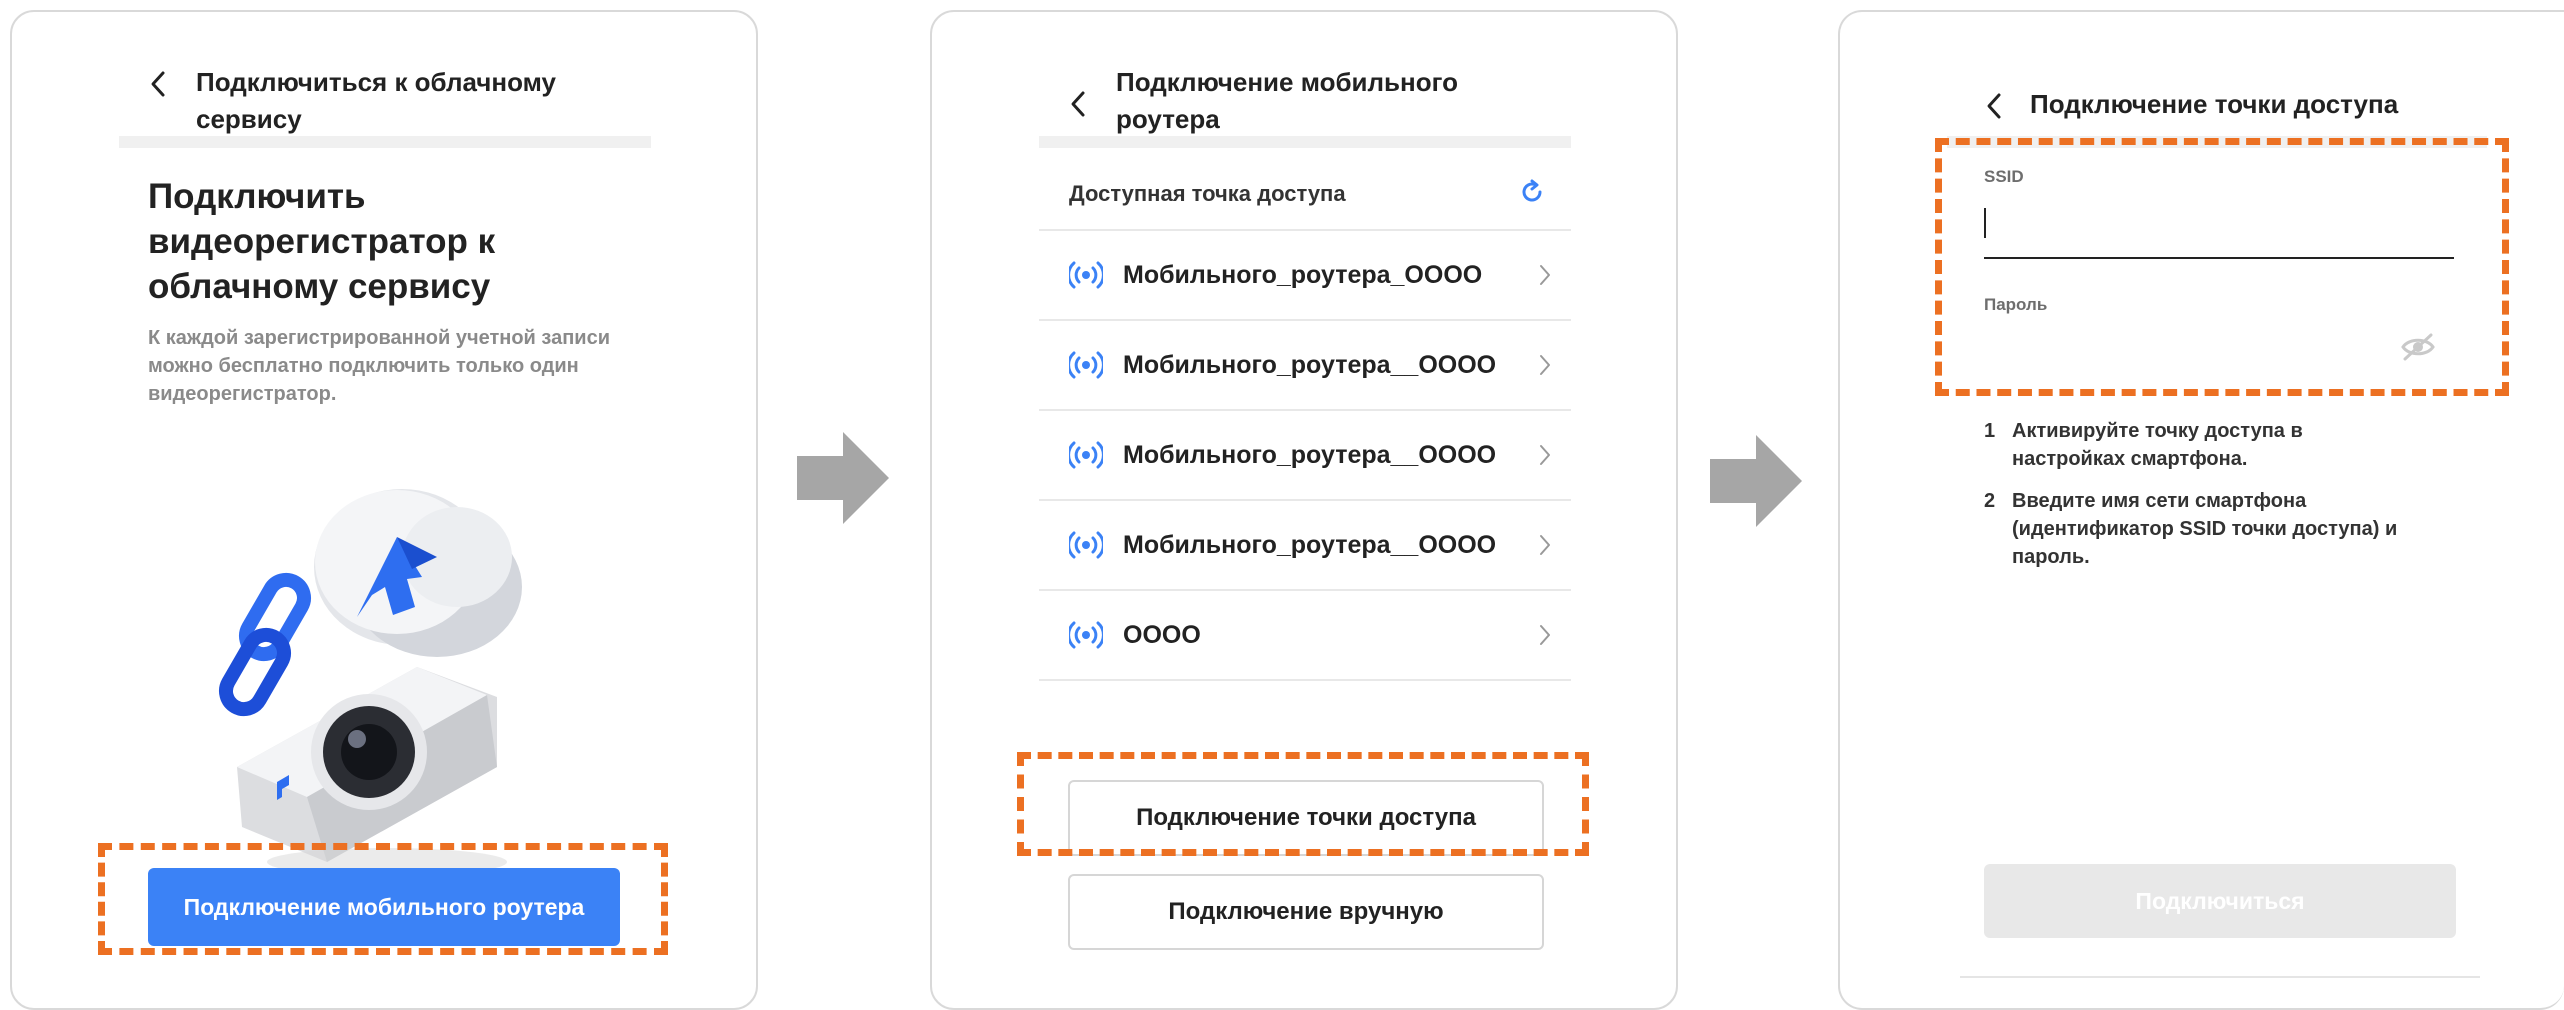 Image resolution: width=2564 pixels, height=1010 pixels. I want to click on available-hotspot-row: Доступная точка доступа, so click(1305, 194).